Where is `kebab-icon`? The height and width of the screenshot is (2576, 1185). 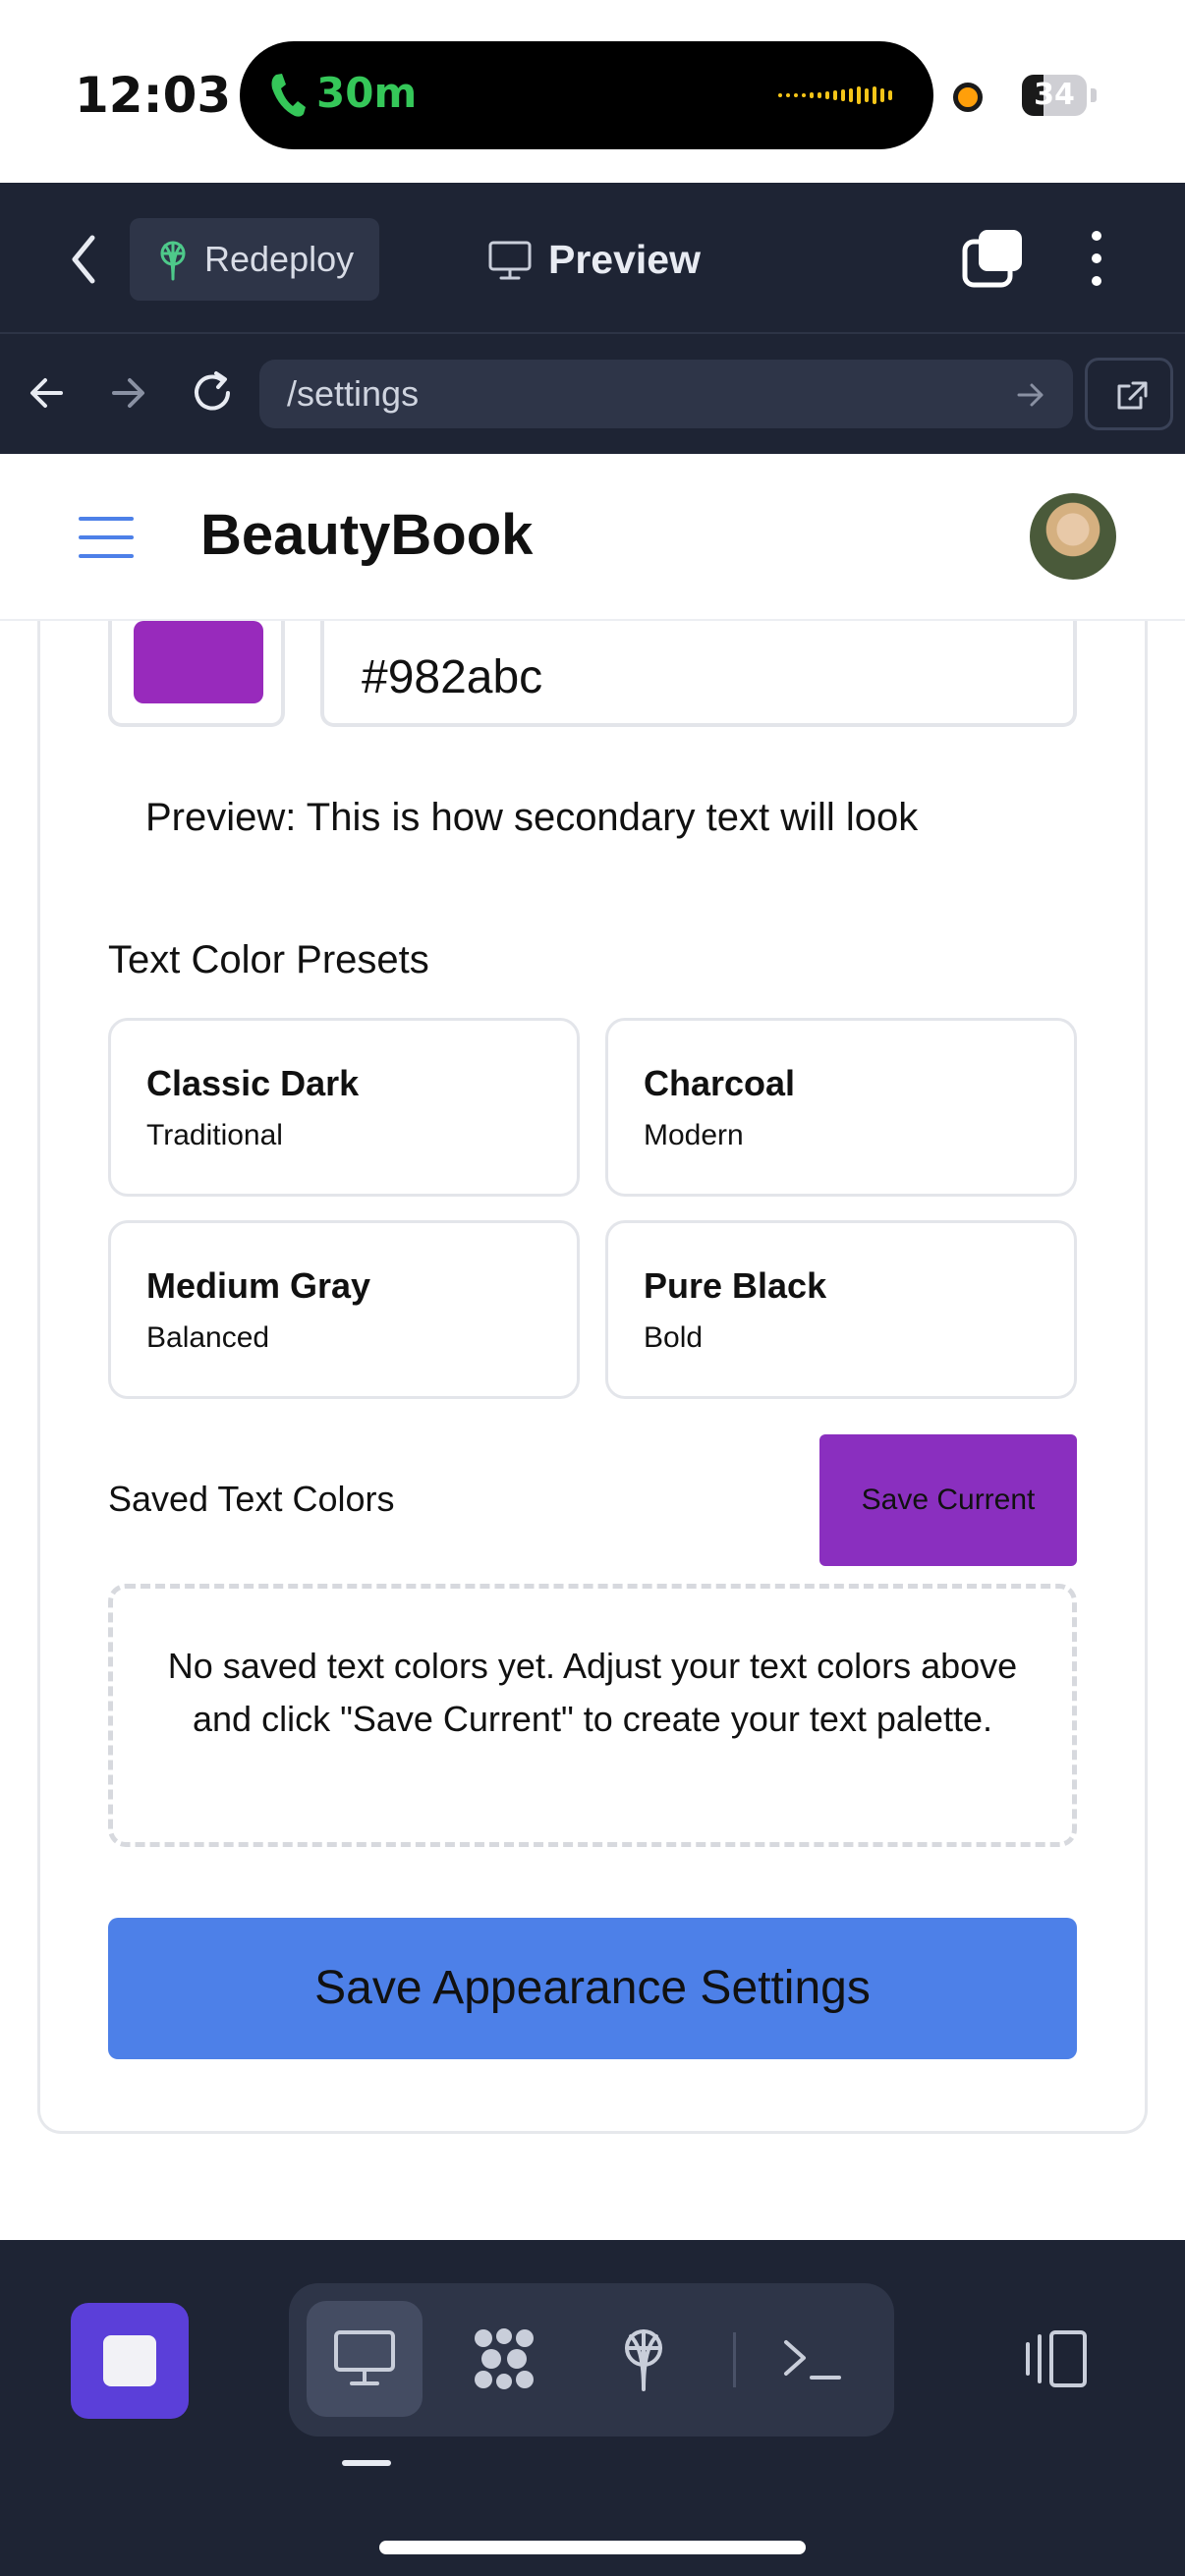 kebab-icon is located at coordinates (1096, 258).